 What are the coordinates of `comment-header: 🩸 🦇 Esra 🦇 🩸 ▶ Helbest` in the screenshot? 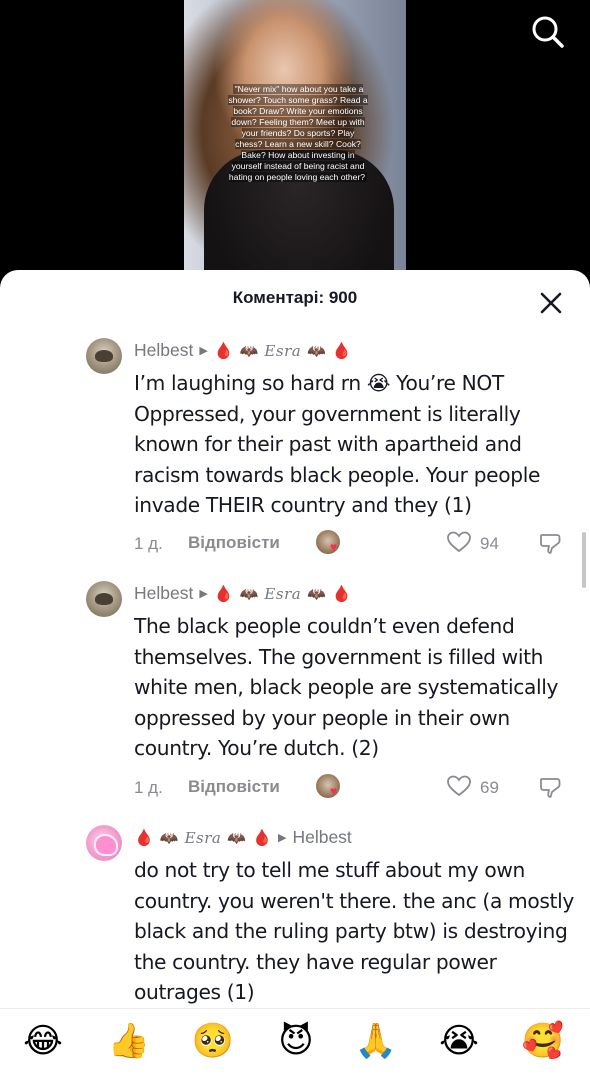 It's located at (243, 837).